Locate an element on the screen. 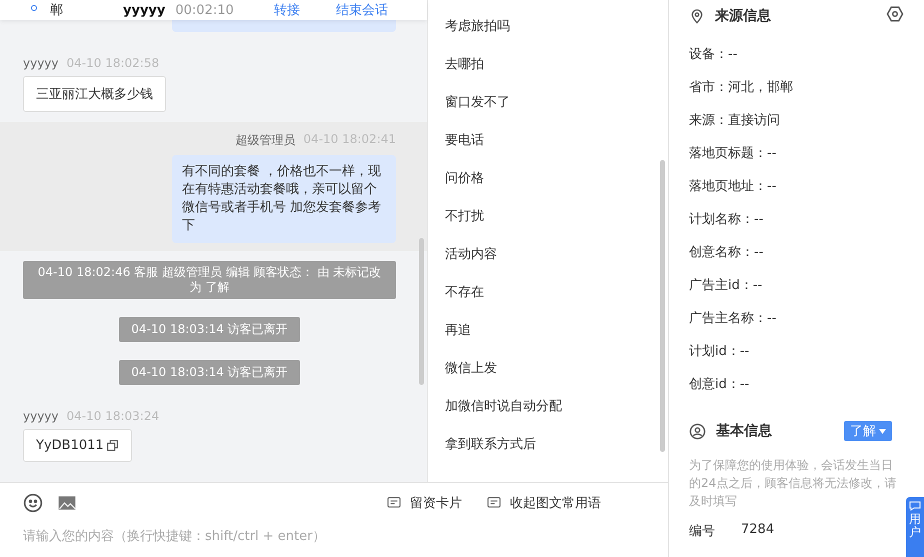  caret-icon is located at coordinates (882, 431).